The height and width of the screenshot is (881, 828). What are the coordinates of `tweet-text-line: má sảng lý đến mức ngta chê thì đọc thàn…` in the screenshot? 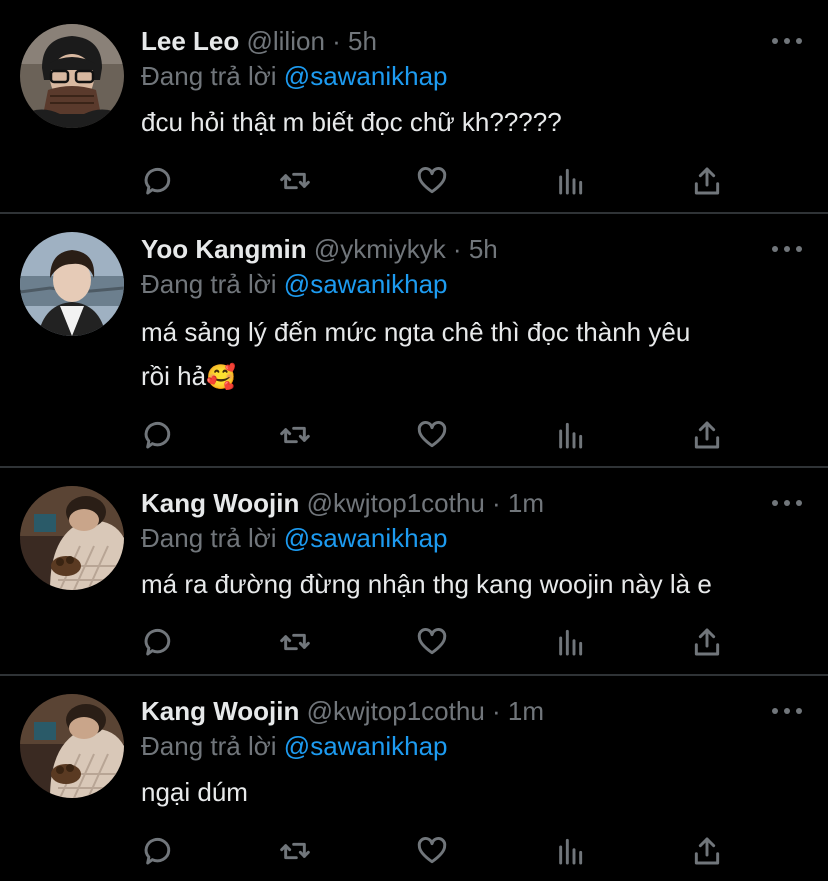 It's located at (416, 332).